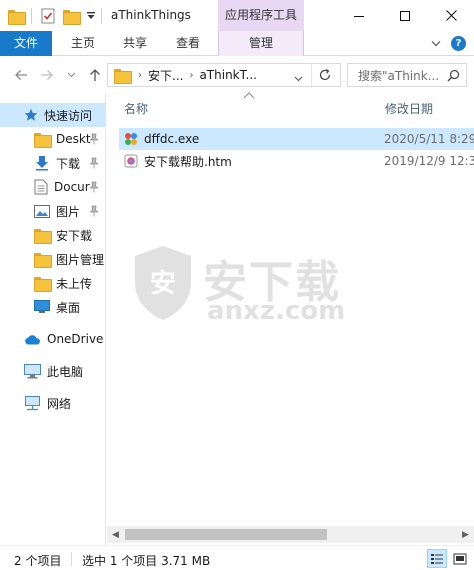 This screenshot has width=474, height=570. I want to click on status-separator, so click(71, 559).